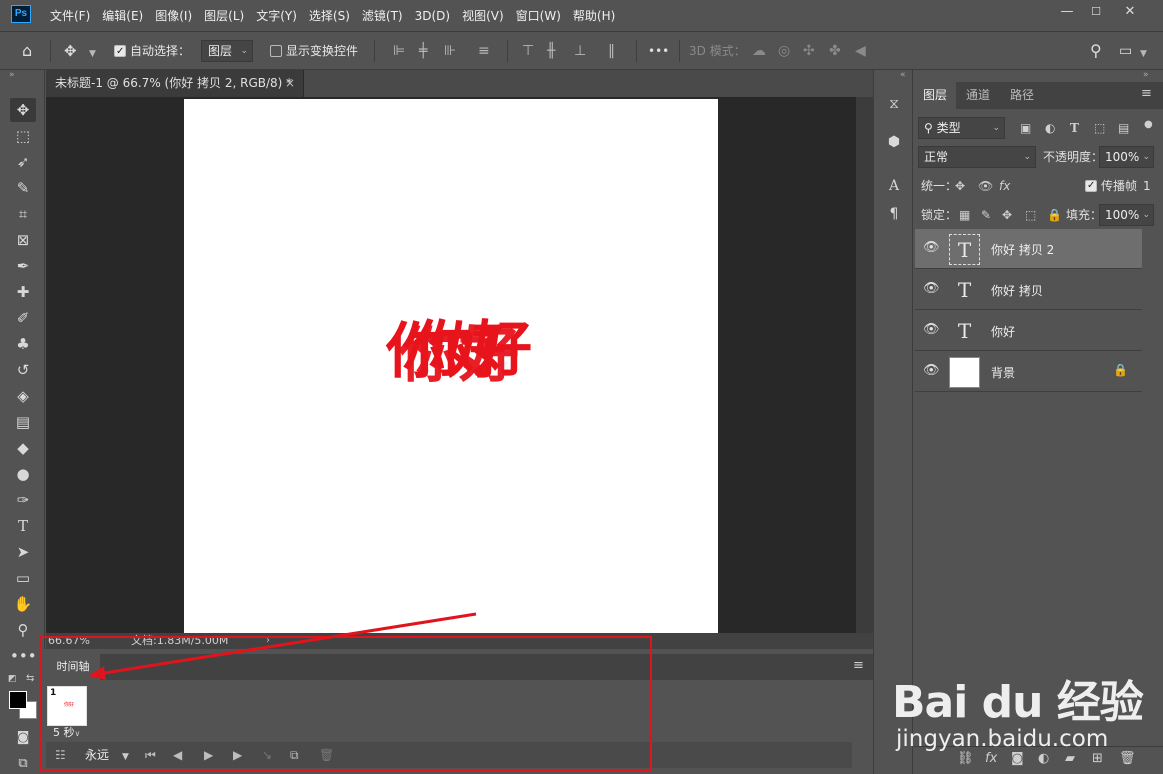 The image size is (1163, 774). Describe the element at coordinates (611, 51) in the screenshot. I see `distribute-horizontal-icon: ‖` at that location.